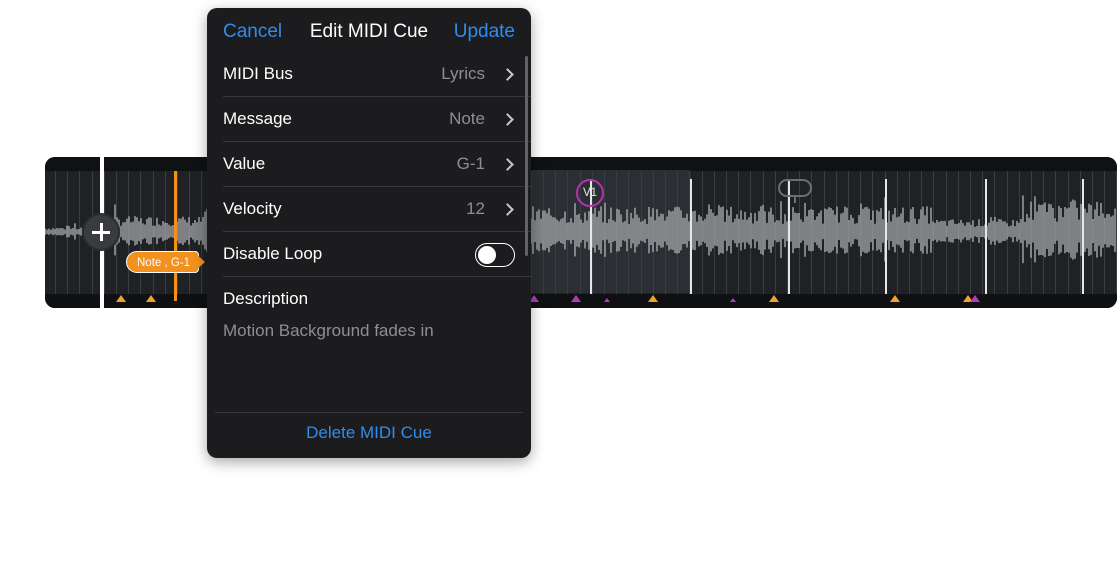  Describe the element at coordinates (102, 164) in the screenshot. I see `playhead-cap` at that location.